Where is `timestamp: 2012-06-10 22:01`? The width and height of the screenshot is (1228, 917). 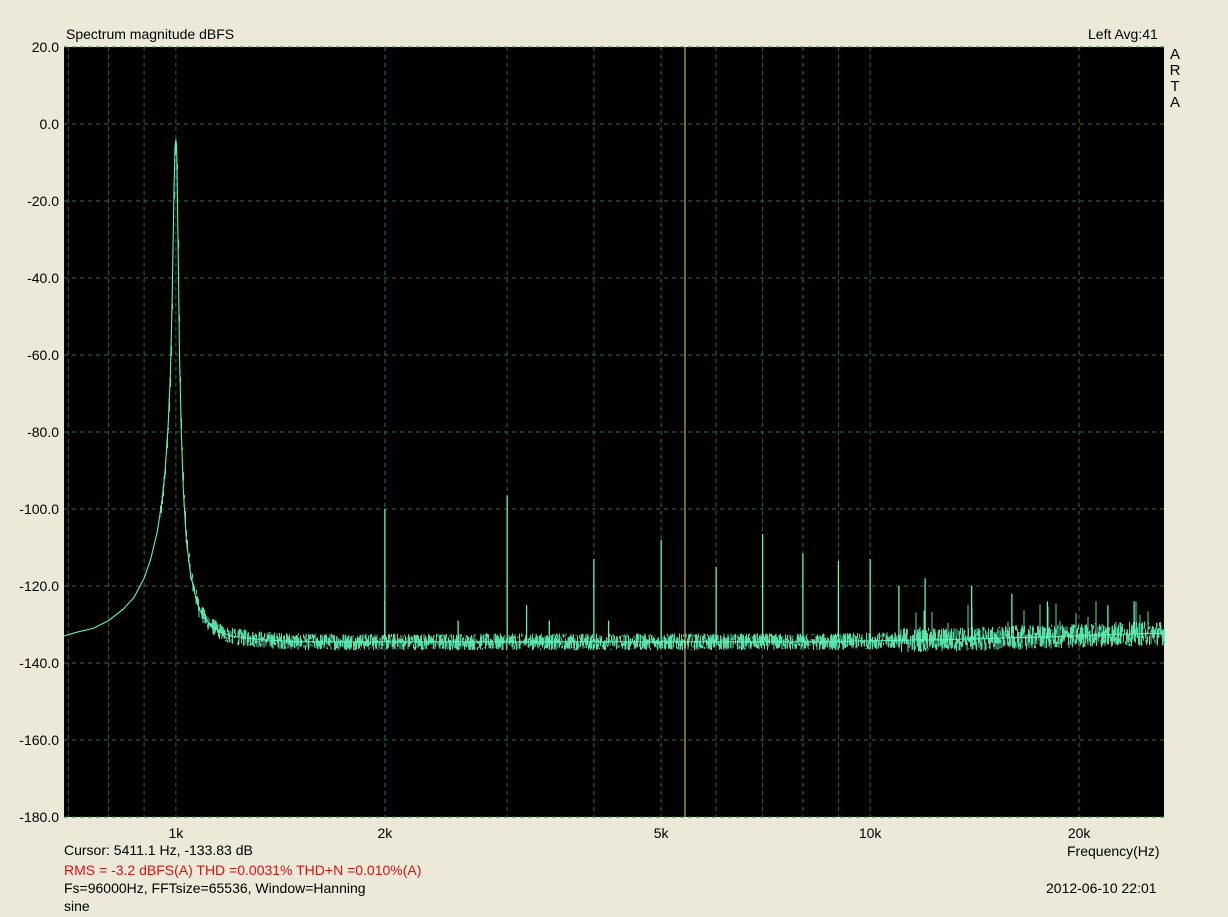
timestamp: 2012-06-10 22:01 is located at coordinates (1101, 888).